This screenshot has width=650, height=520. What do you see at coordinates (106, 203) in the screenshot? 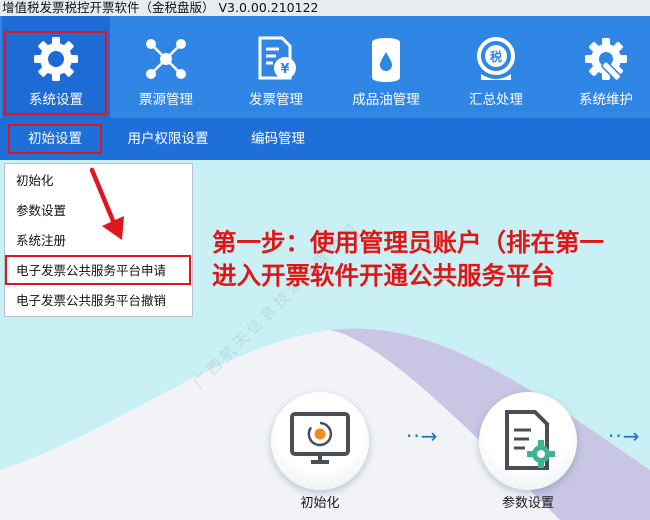
I see `annotation-arrow-icon` at bounding box center [106, 203].